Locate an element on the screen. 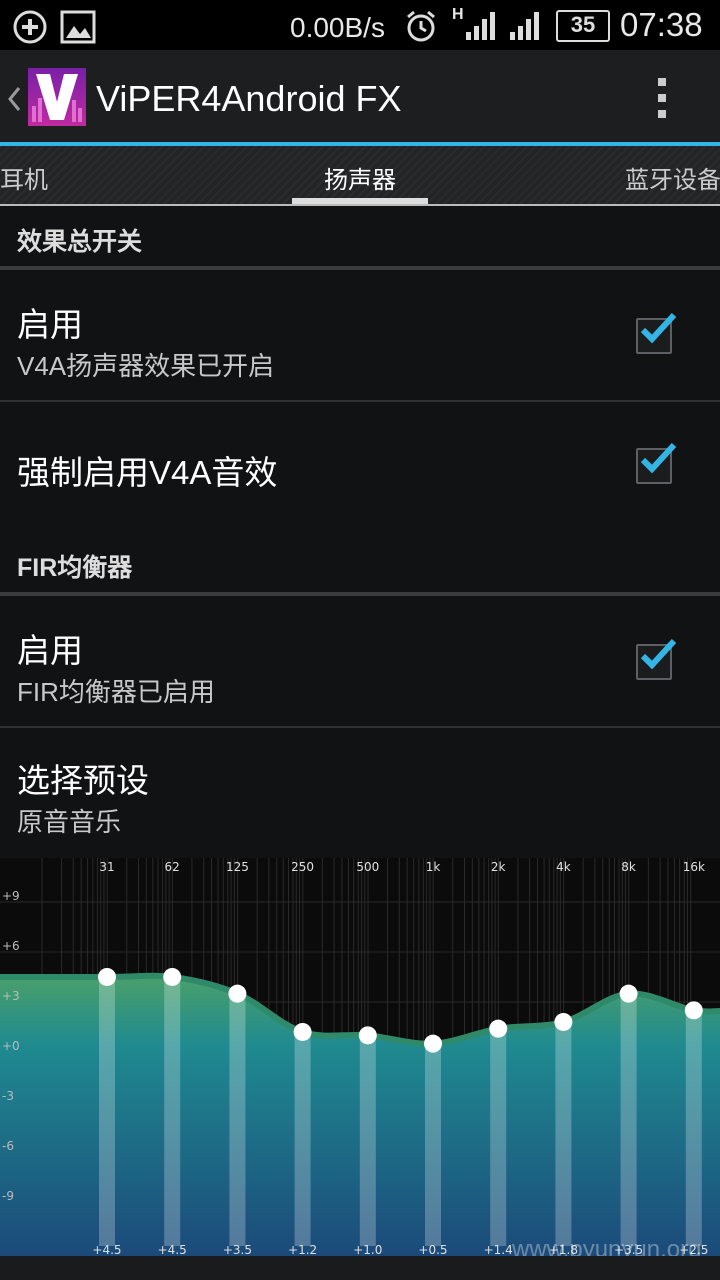 This screenshot has height=1280, width=720. freq-label: 1k is located at coordinates (433, 867).